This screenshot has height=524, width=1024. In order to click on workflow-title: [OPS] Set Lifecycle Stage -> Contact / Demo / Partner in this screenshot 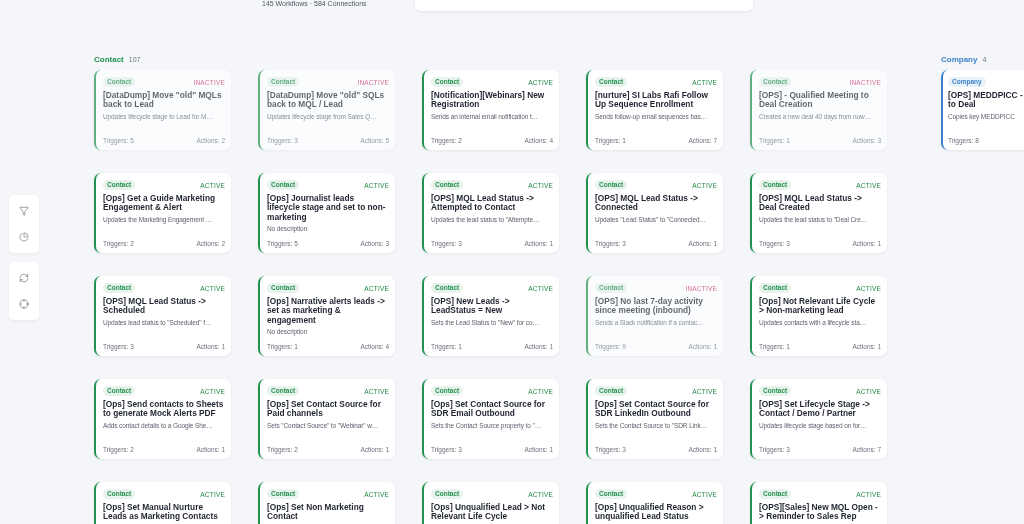, I will do `click(815, 409)`.